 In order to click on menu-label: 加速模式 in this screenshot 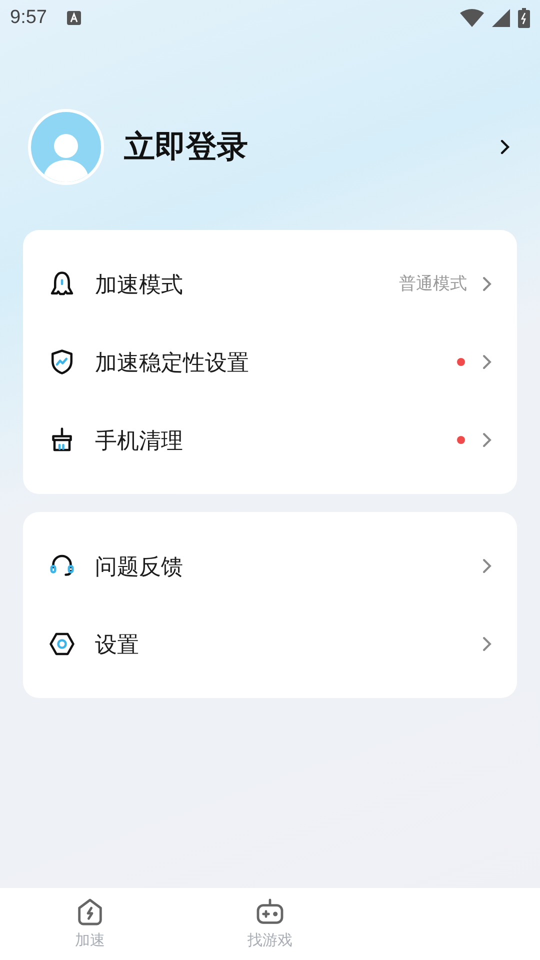, I will do `click(139, 284)`.